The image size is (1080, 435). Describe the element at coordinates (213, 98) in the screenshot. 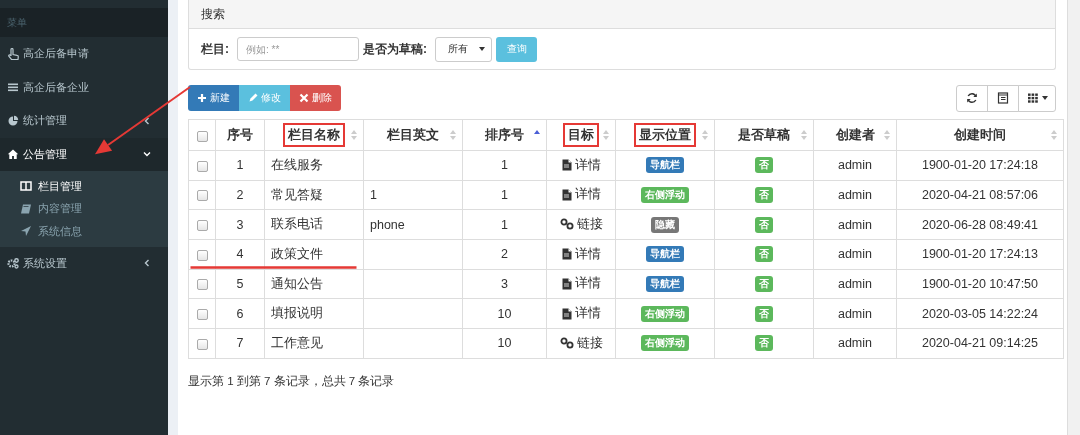

I see `new-button: 新建` at that location.